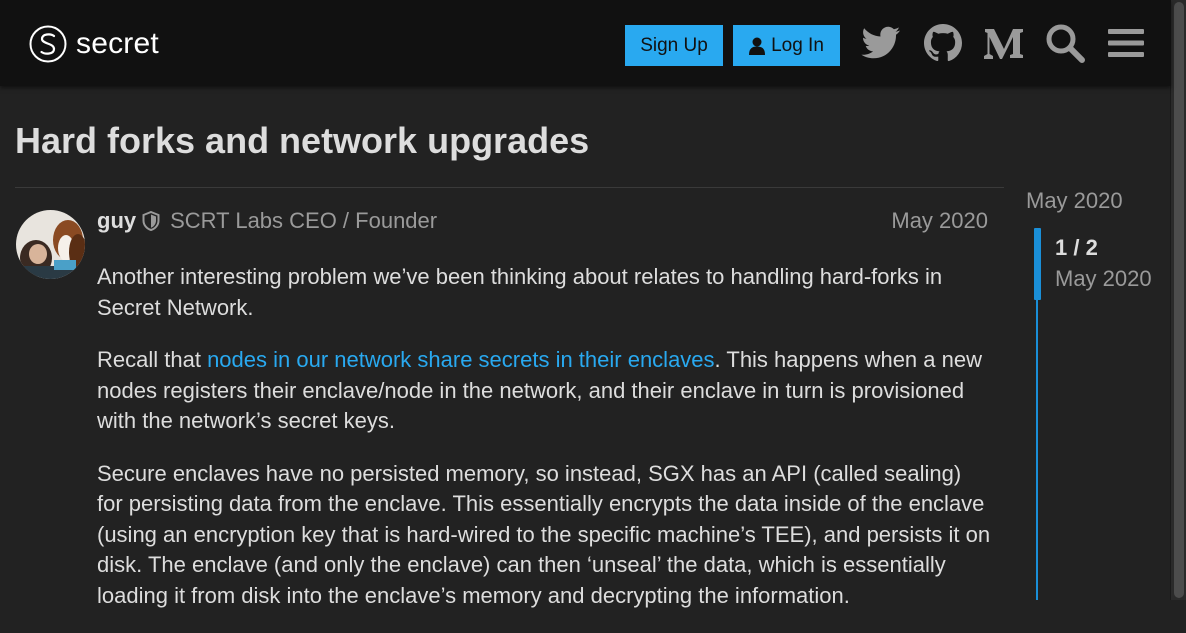 Image resolution: width=1186 pixels, height=633 pixels. Describe the element at coordinates (48, 44) in the screenshot. I see `secret-logo-icon` at that location.